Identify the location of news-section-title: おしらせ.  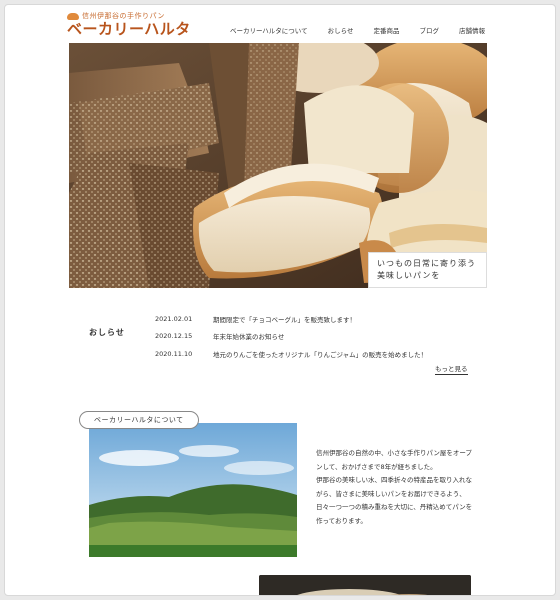
(107, 332).